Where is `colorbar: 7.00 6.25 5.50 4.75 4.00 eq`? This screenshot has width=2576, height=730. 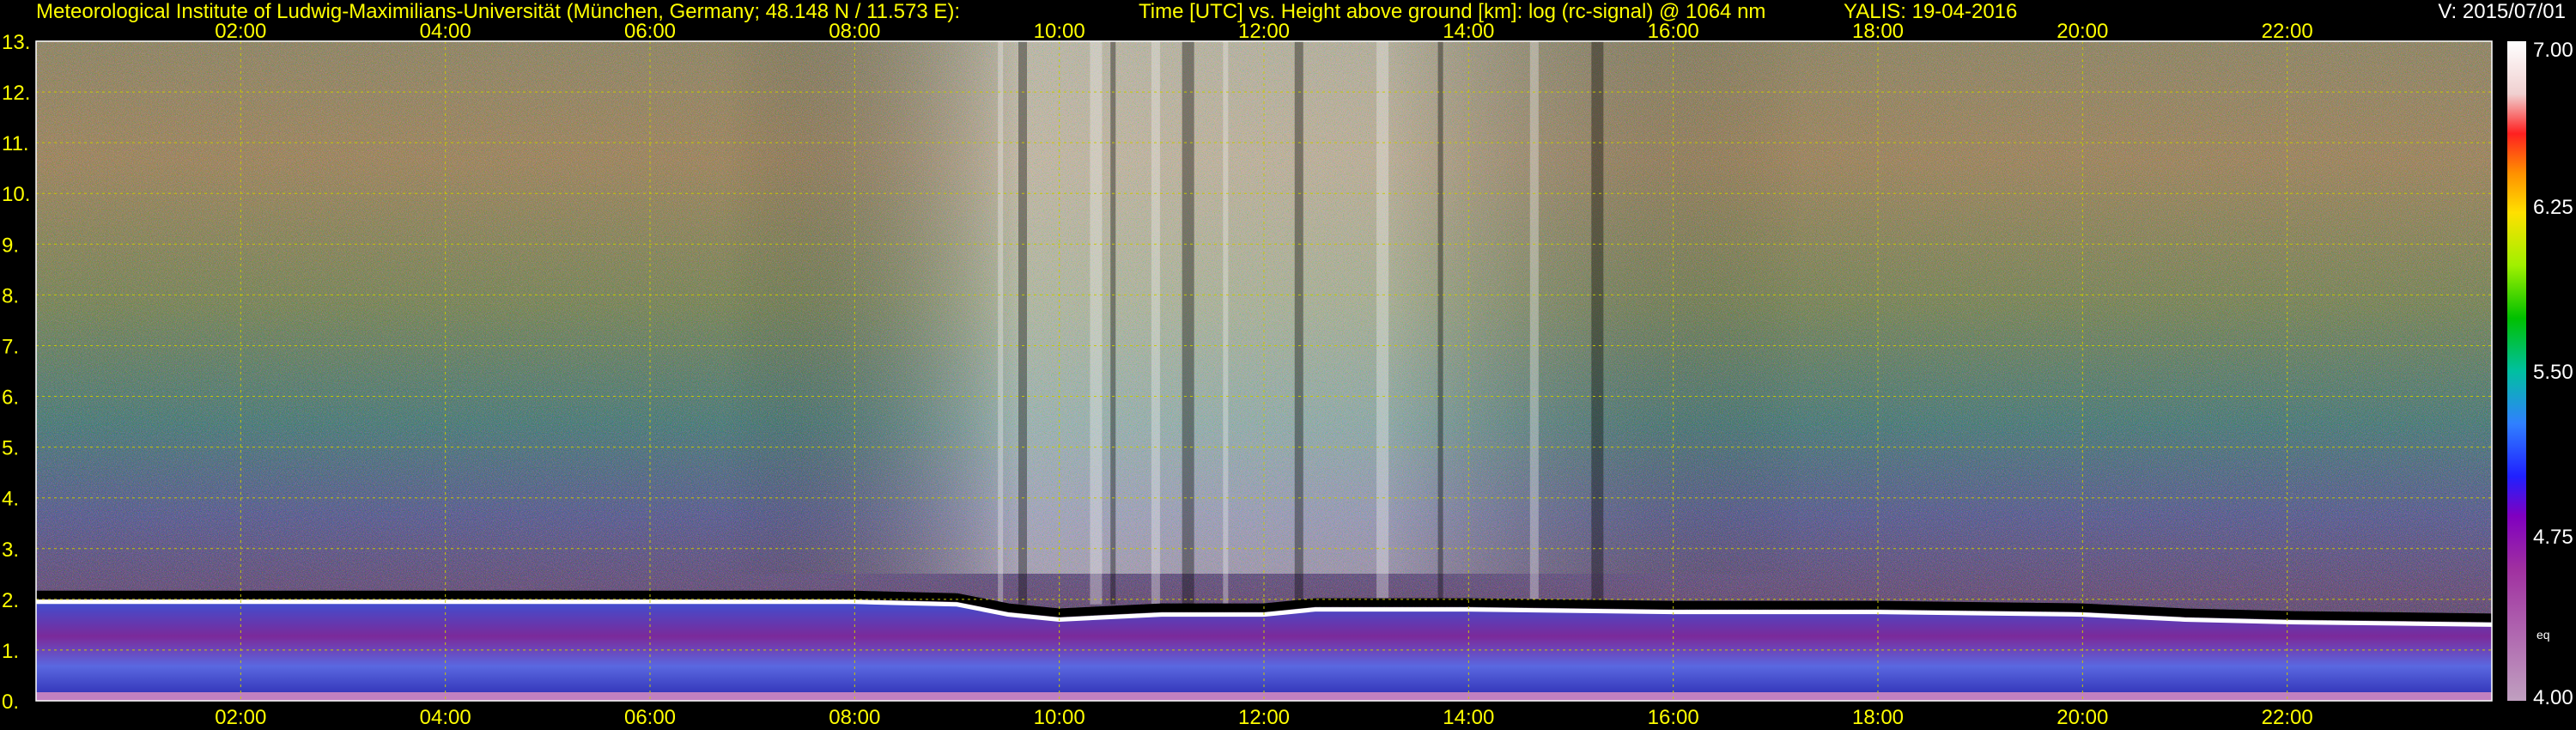
colorbar: 7.00 6.25 5.50 4.75 4.00 eq is located at coordinates (2540, 374).